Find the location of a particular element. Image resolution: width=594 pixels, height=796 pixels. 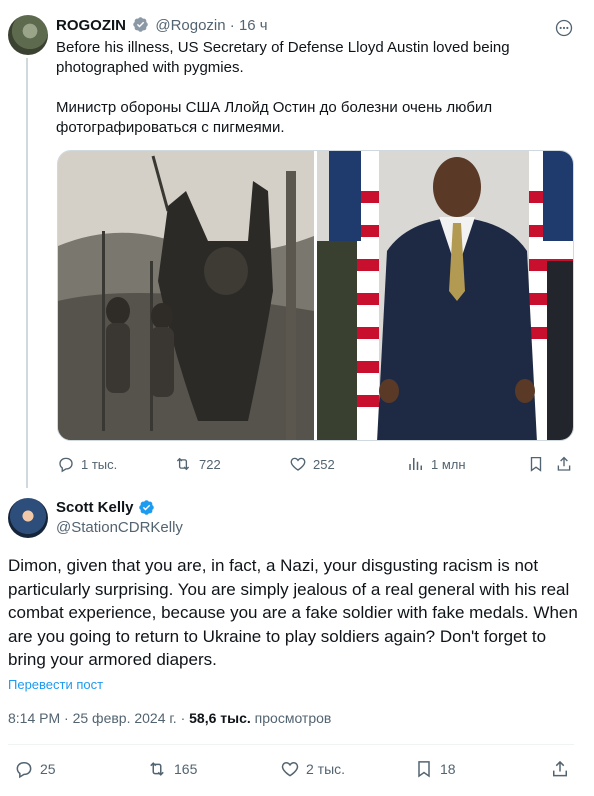

like-button: 252 is located at coordinates (312, 464).